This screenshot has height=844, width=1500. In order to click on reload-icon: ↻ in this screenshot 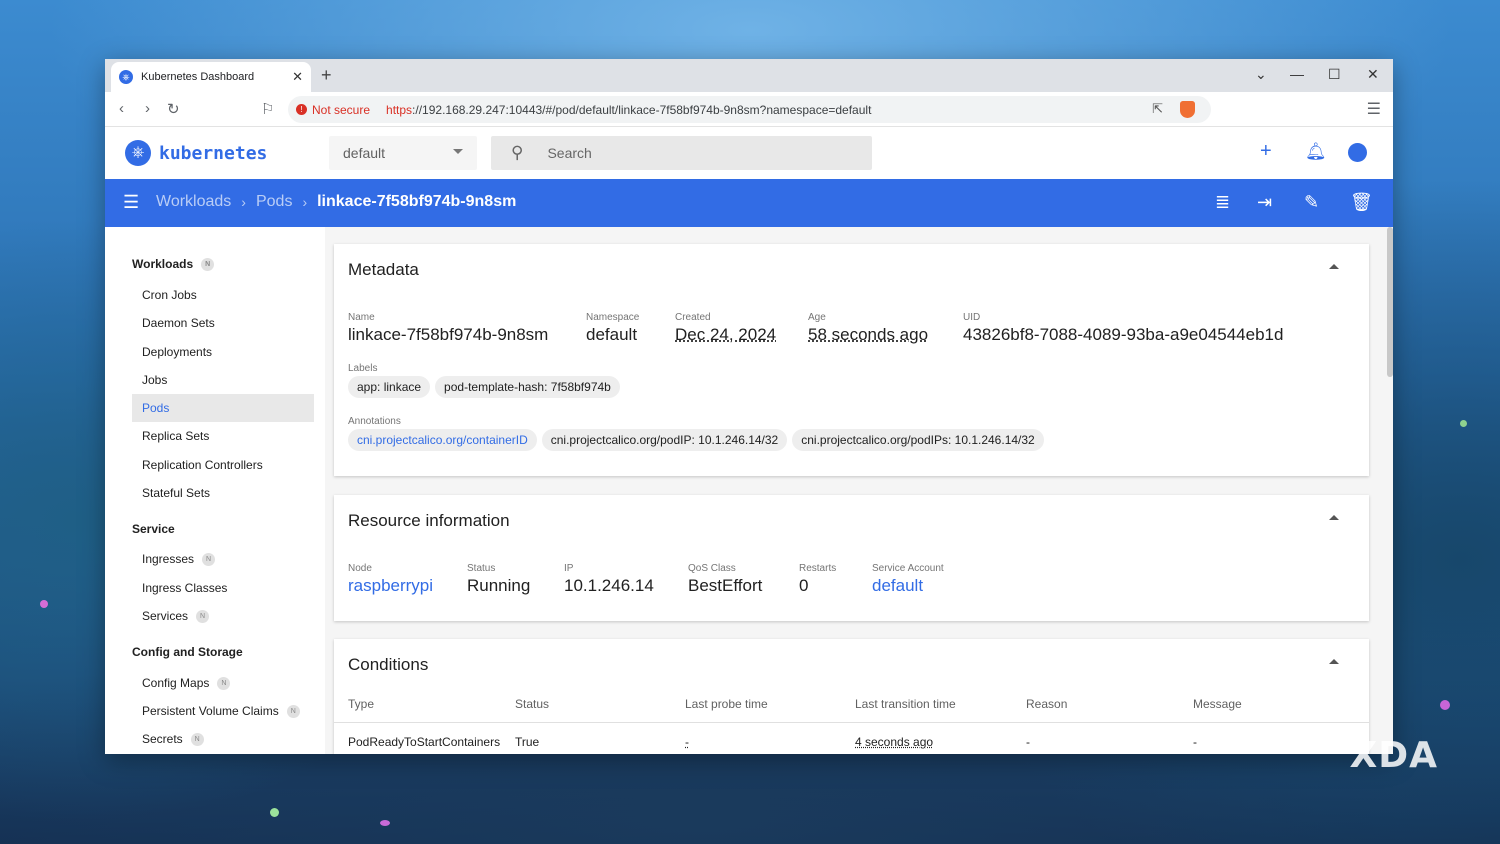, I will do `click(173, 109)`.